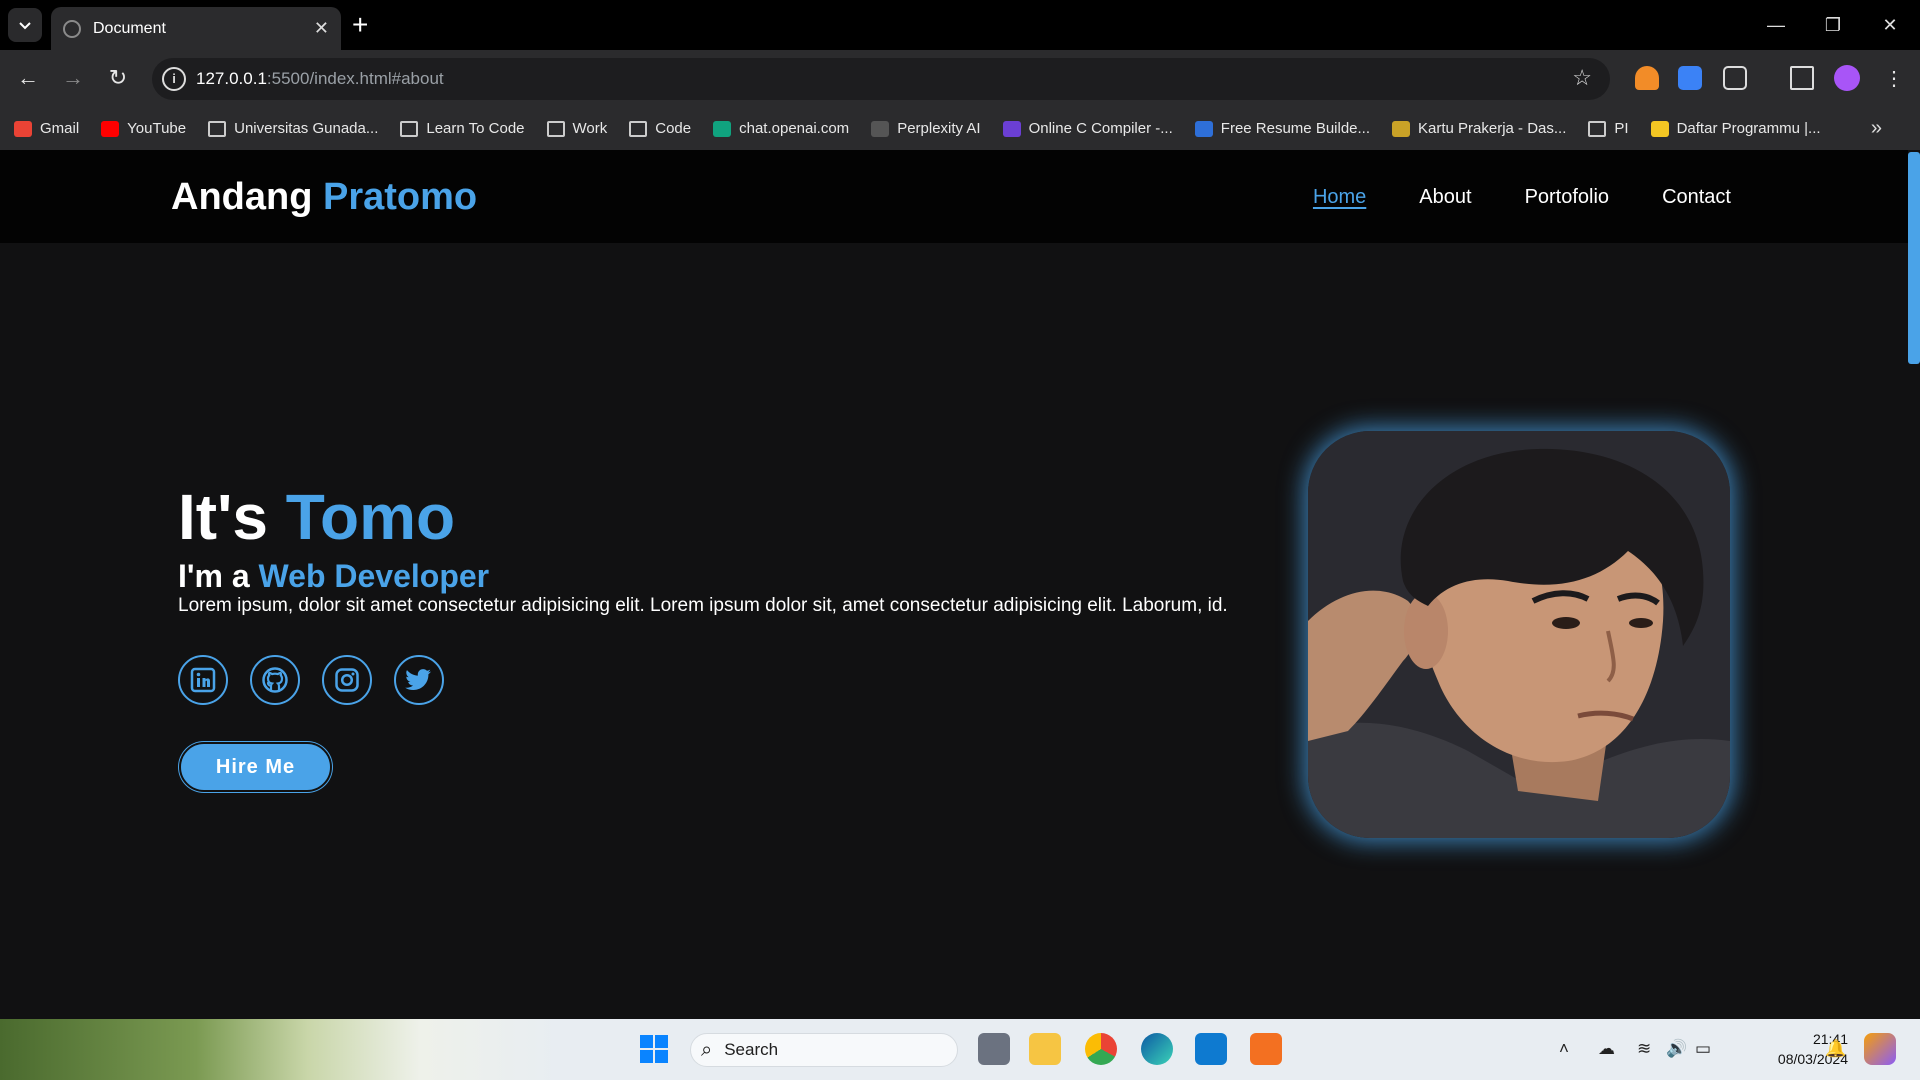  I want to click on file-explorer-icon, so click(1045, 1049).